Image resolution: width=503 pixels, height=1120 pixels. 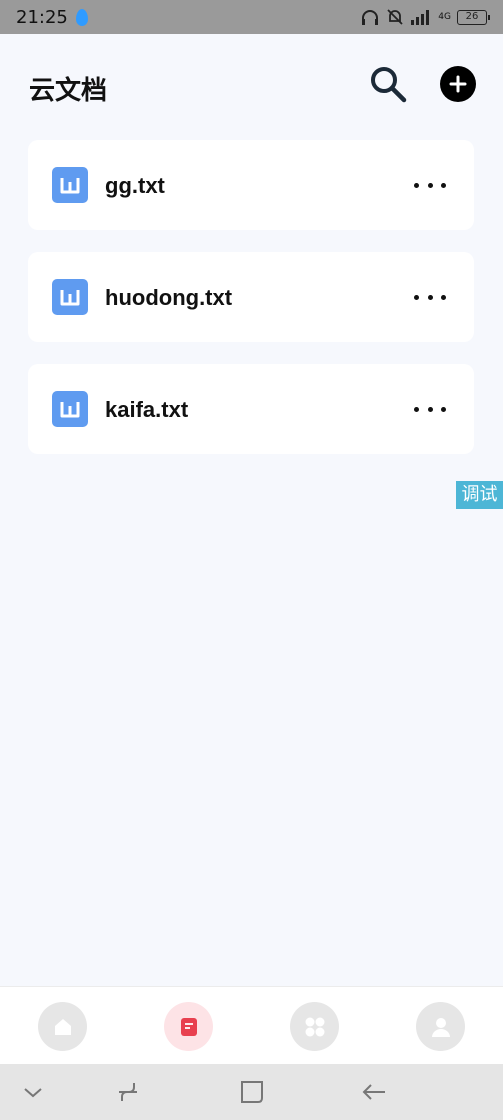 I want to click on network-label: 4G, so click(x=444, y=16).